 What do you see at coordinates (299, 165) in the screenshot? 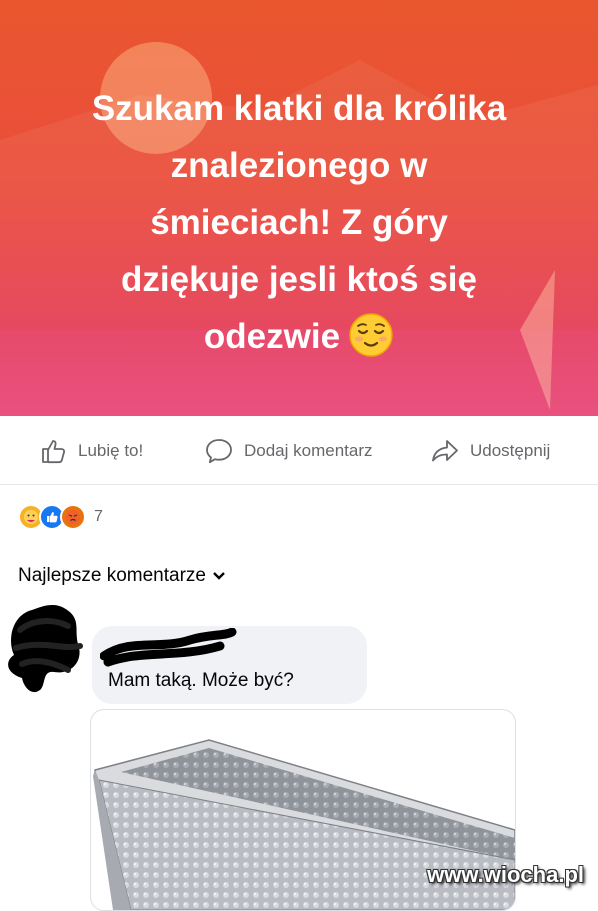
I see `post-line-2: znalezionego w` at bounding box center [299, 165].